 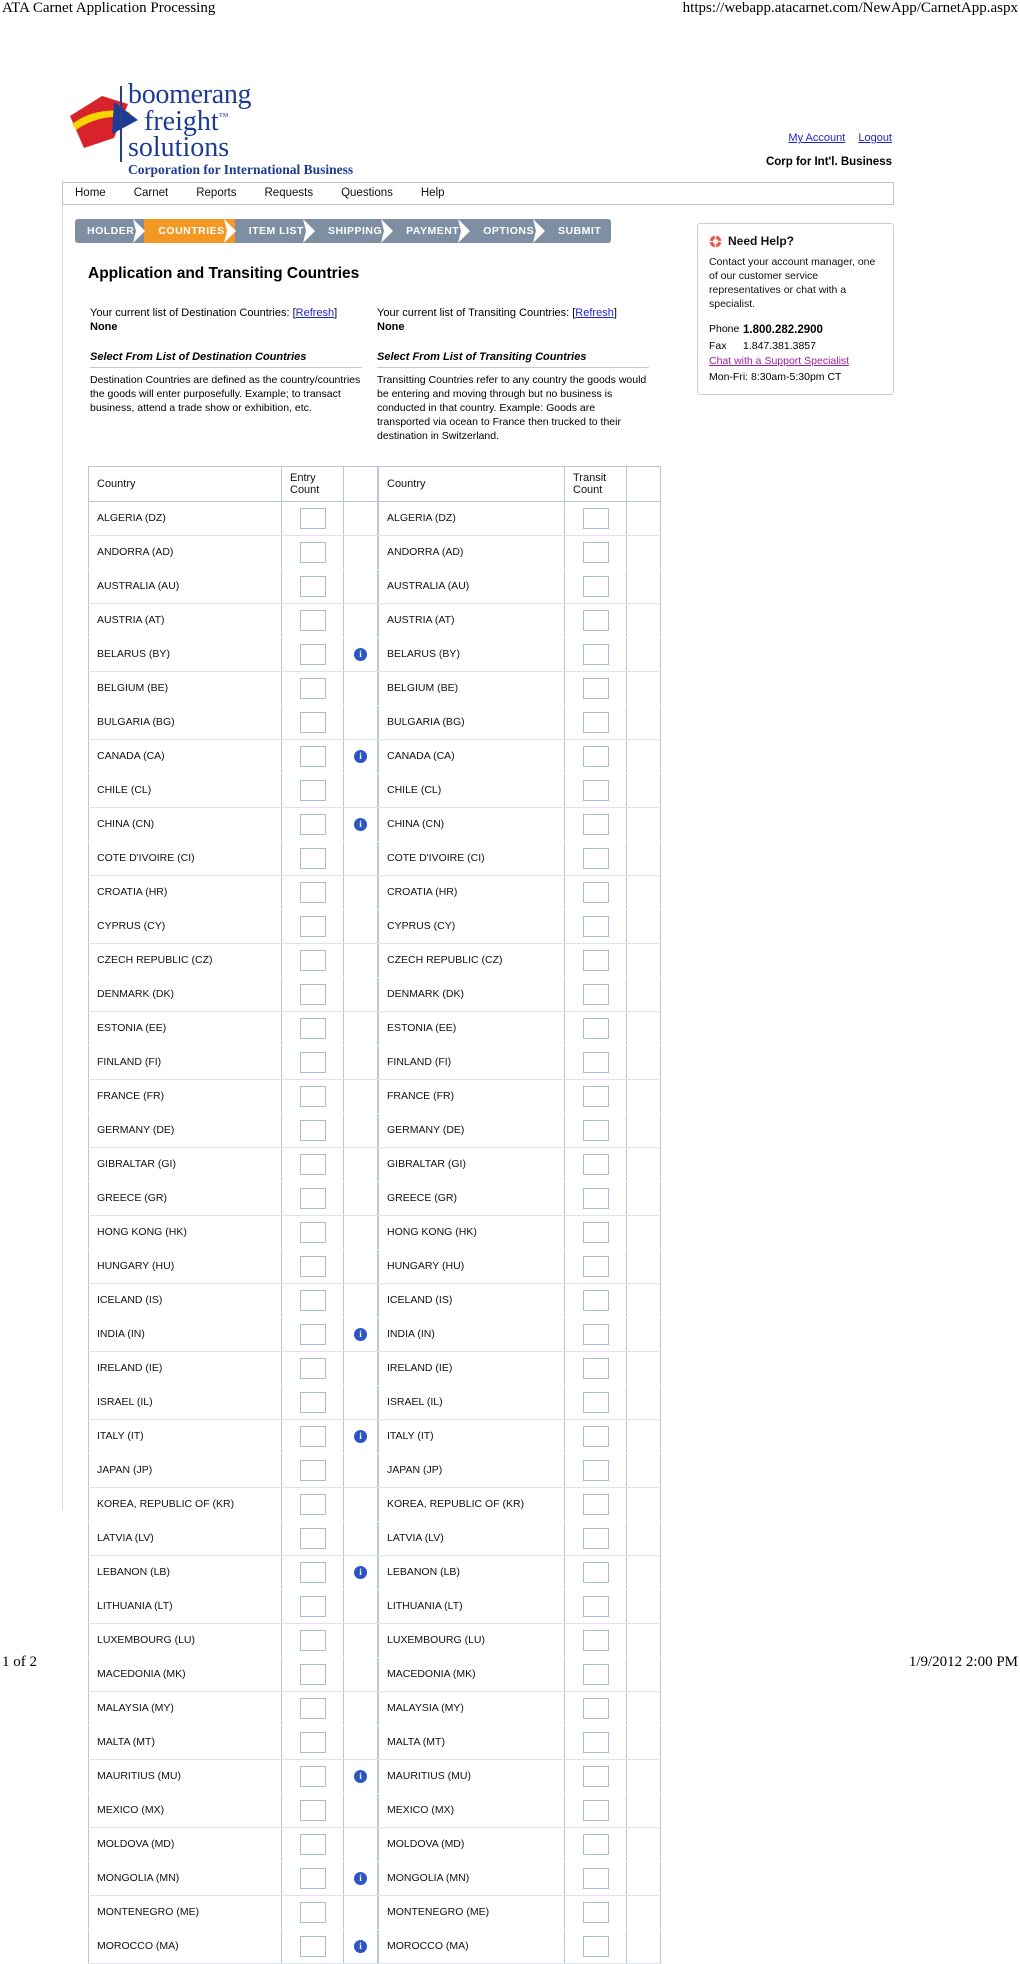 What do you see at coordinates (110, 231) in the screenshot?
I see `step-holder: HOLDER` at bounding box center [110, 231].